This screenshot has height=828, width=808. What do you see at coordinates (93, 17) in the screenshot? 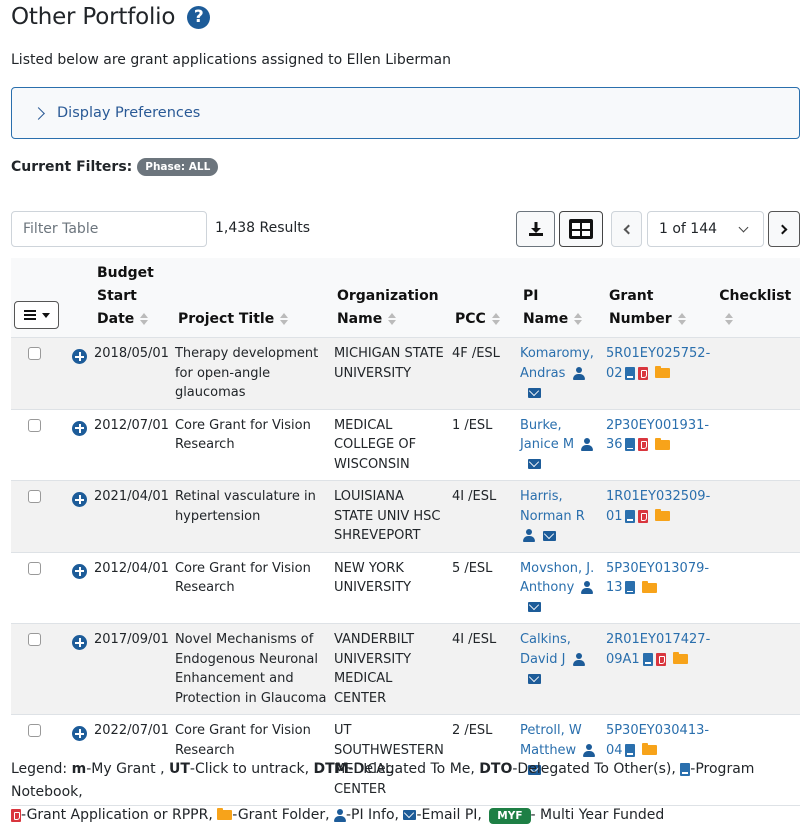
I see `page-title-text: Other Portfolio` at bounding box center [93, 17].